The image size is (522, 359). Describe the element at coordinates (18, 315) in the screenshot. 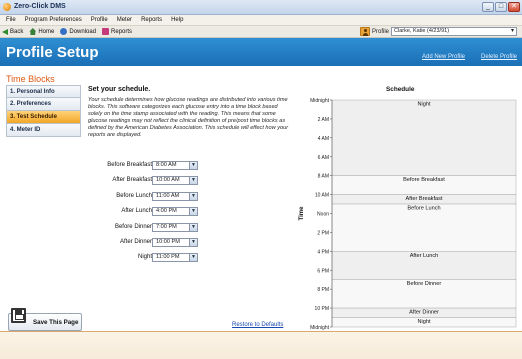

I see `floppy-disk-icon` at that location.